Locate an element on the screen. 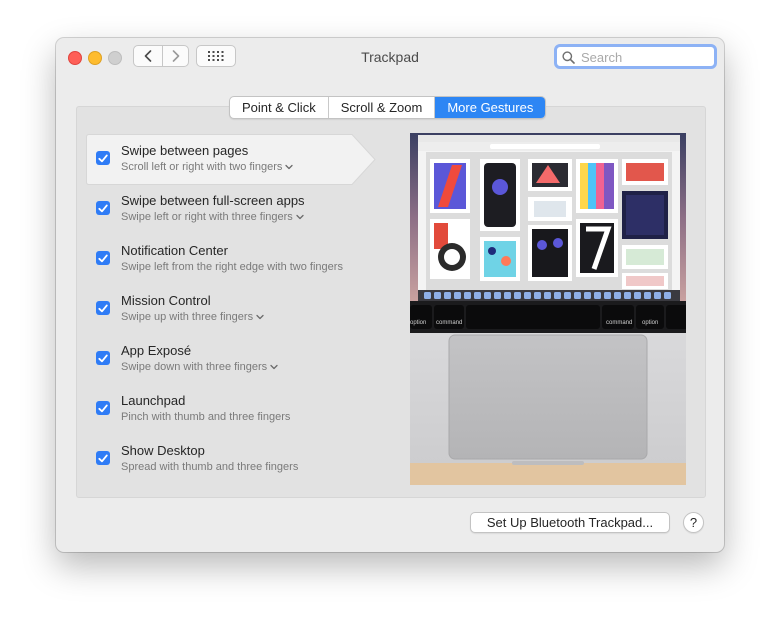  gesture-subtitle: Pinch with thumb and three fingers is located at coordinates (206, 417).